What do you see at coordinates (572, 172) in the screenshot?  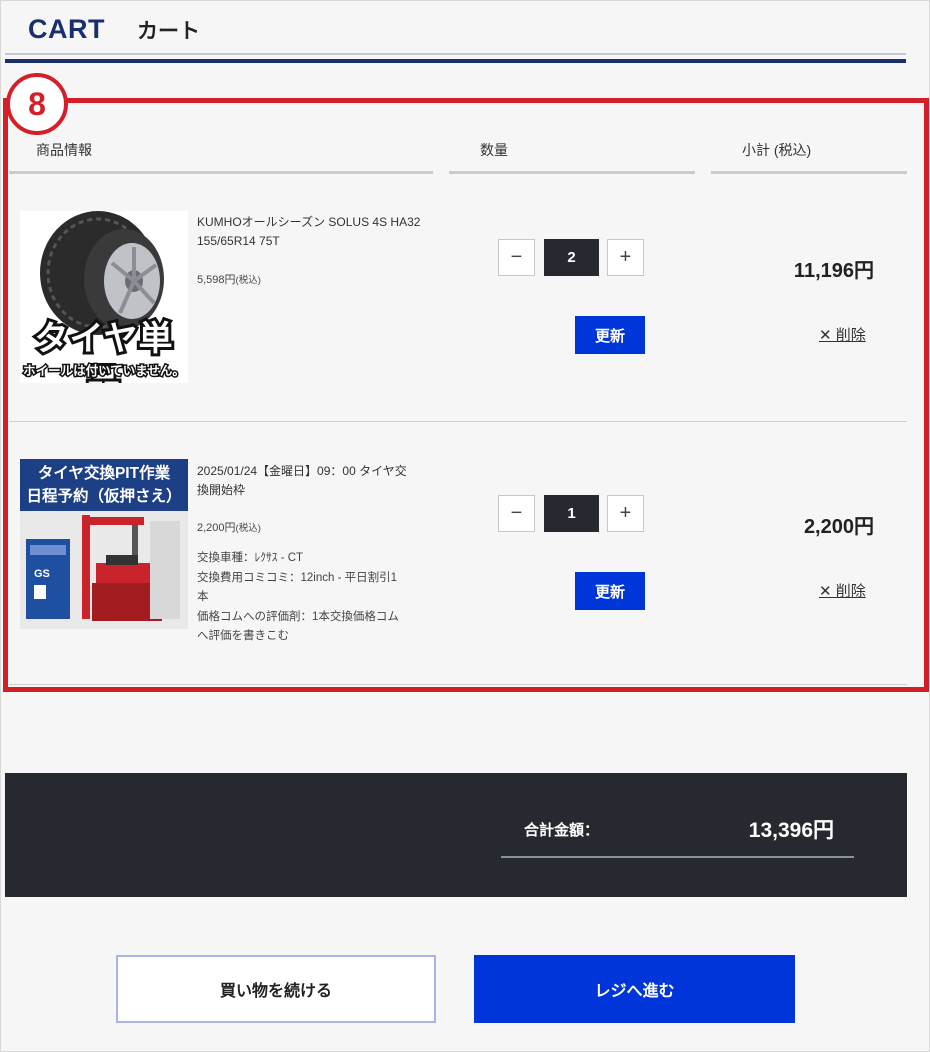 I see `column-underline-quantity` at bounding box center [572, 172].